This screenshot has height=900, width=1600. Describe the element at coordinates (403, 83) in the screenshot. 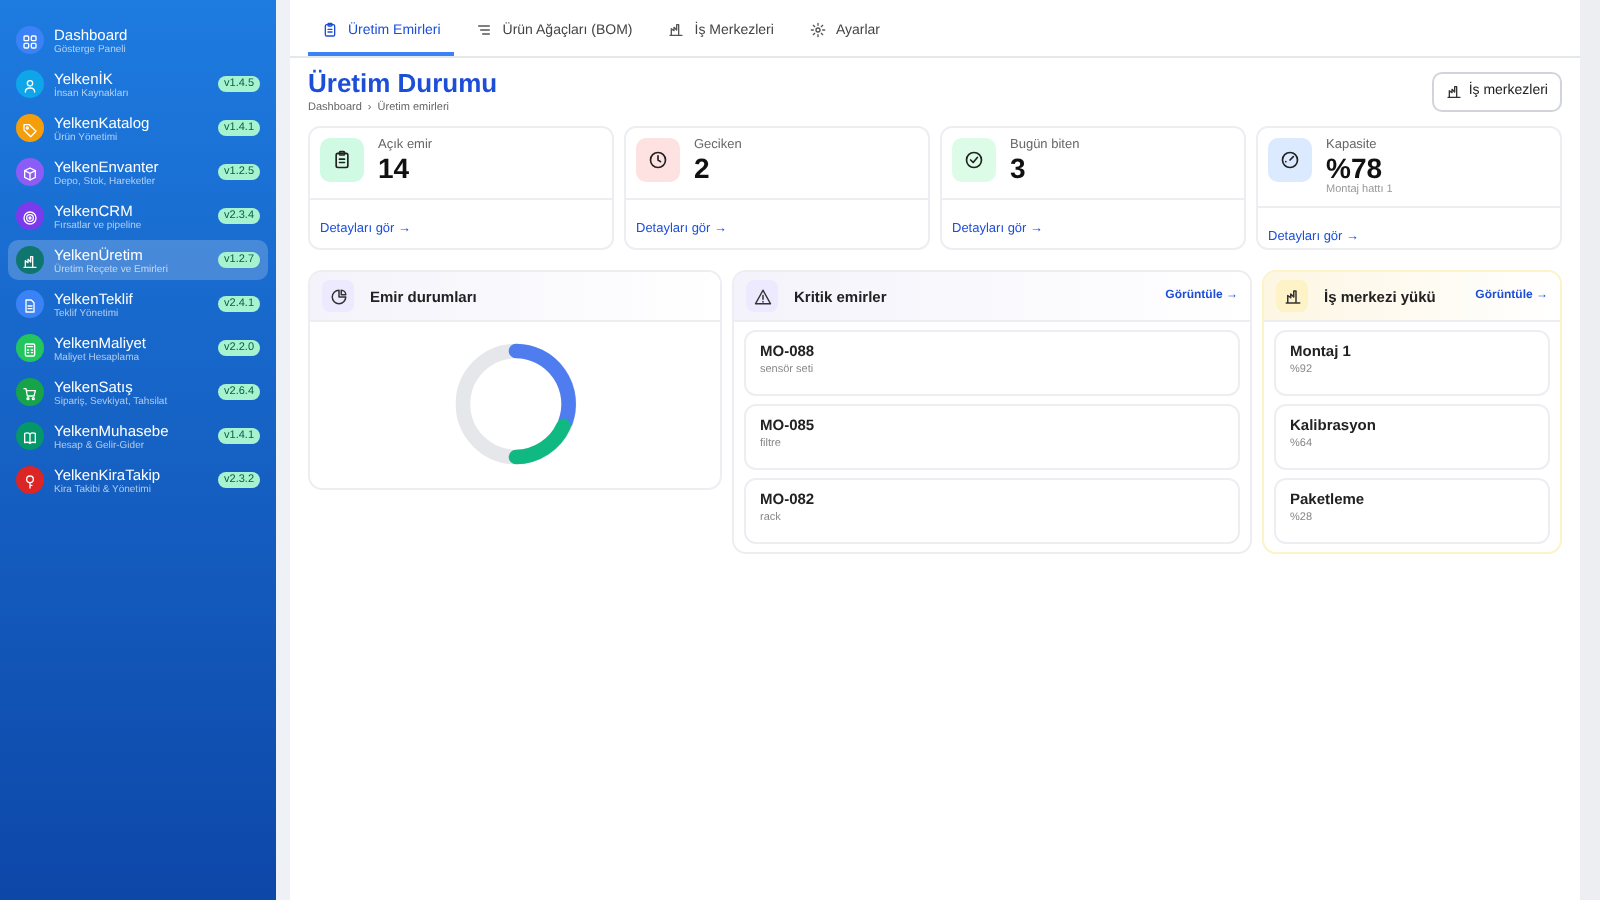

I see `page-title: Üretim Durumu` at that location.